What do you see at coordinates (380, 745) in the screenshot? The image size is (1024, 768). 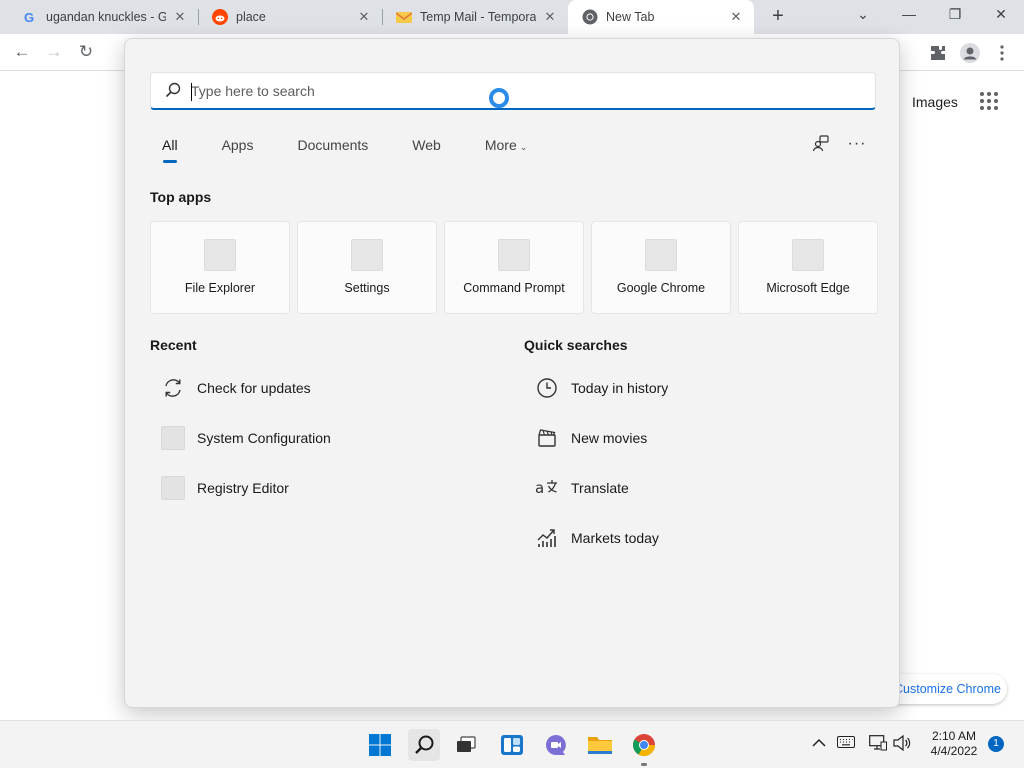 I see `start-windows-icon` at bounding box center [380, 745].